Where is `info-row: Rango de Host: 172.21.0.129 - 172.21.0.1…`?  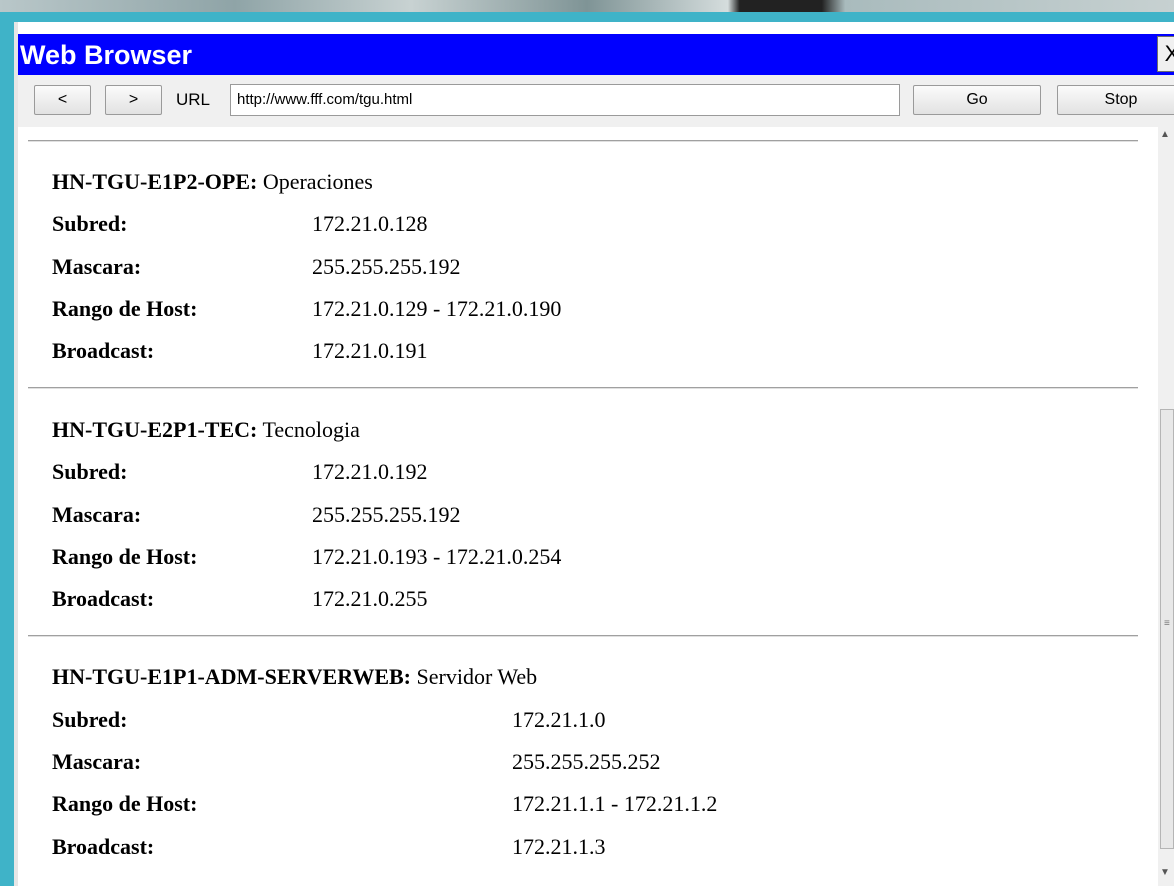 info-row: Rango de Host: 172.21.0.129 - 172.21.0.1… is located at coordinates (306, 309).